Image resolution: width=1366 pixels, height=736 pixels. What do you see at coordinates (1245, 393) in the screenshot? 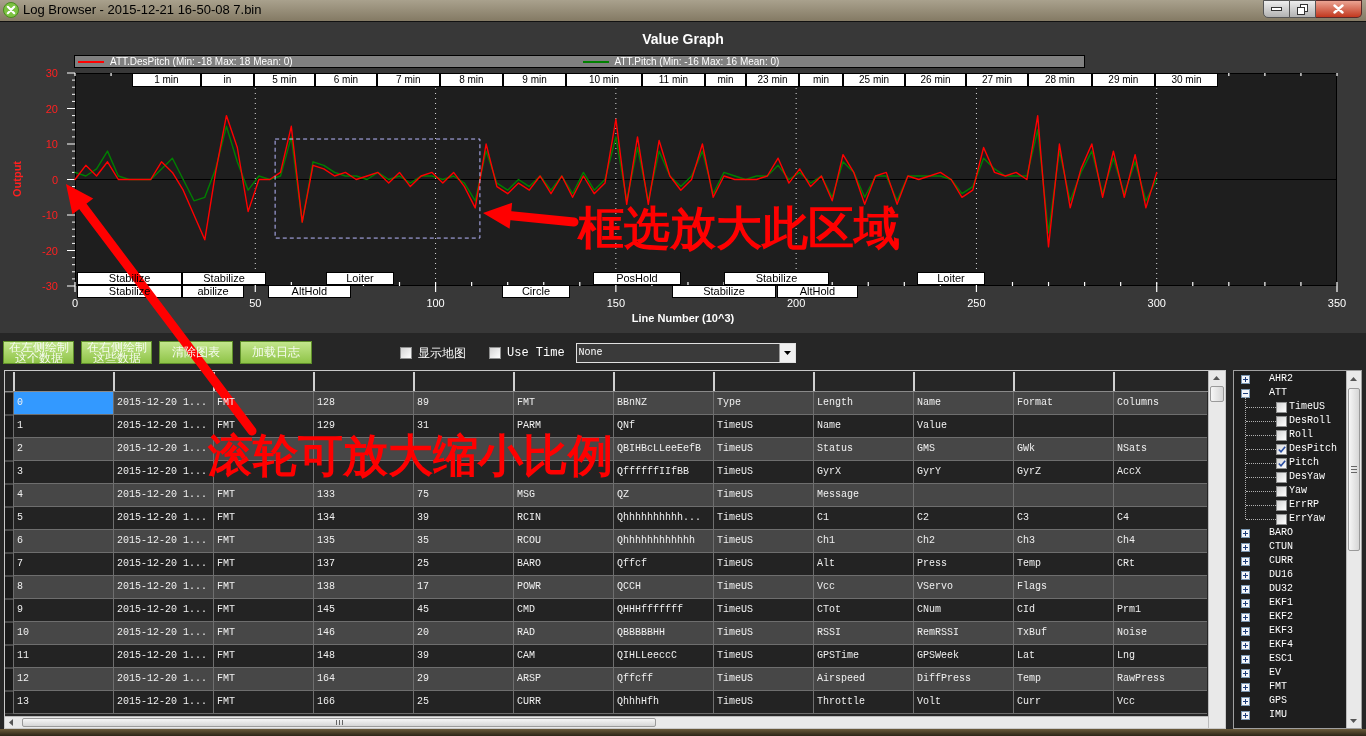
I see `collapse-icon` at bounding box center [1245, 393].